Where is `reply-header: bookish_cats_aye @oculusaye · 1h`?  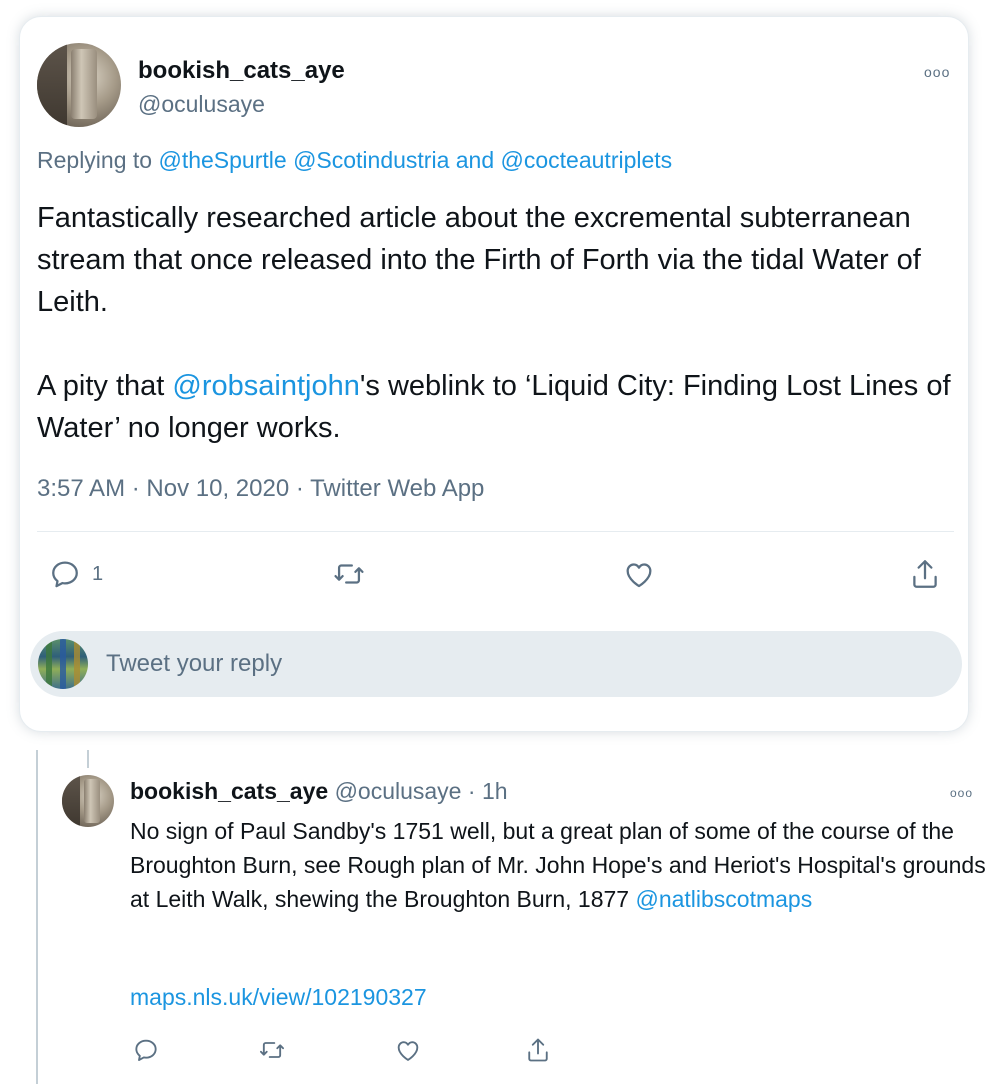 reply-header: bookish_cats_aye @oculusaye · 1h is located at coordinates (319, 791).